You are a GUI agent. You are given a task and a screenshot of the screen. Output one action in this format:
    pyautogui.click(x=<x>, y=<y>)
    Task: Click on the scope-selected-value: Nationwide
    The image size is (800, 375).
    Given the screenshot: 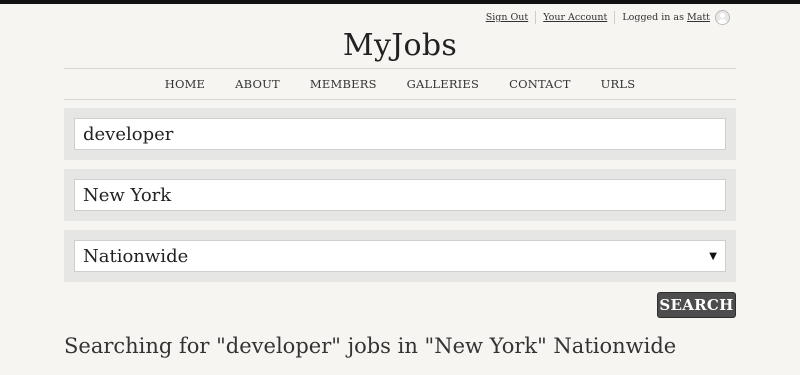 What is the action you would take?
    pyautogui.click(x=136, y=256)
    